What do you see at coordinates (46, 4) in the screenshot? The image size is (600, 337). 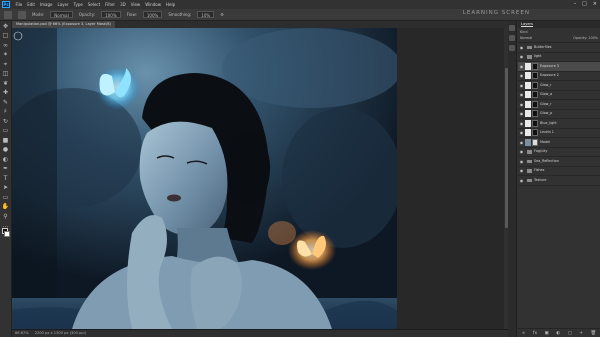 I see `menu-image: Image` at bounding box center [46, 4].